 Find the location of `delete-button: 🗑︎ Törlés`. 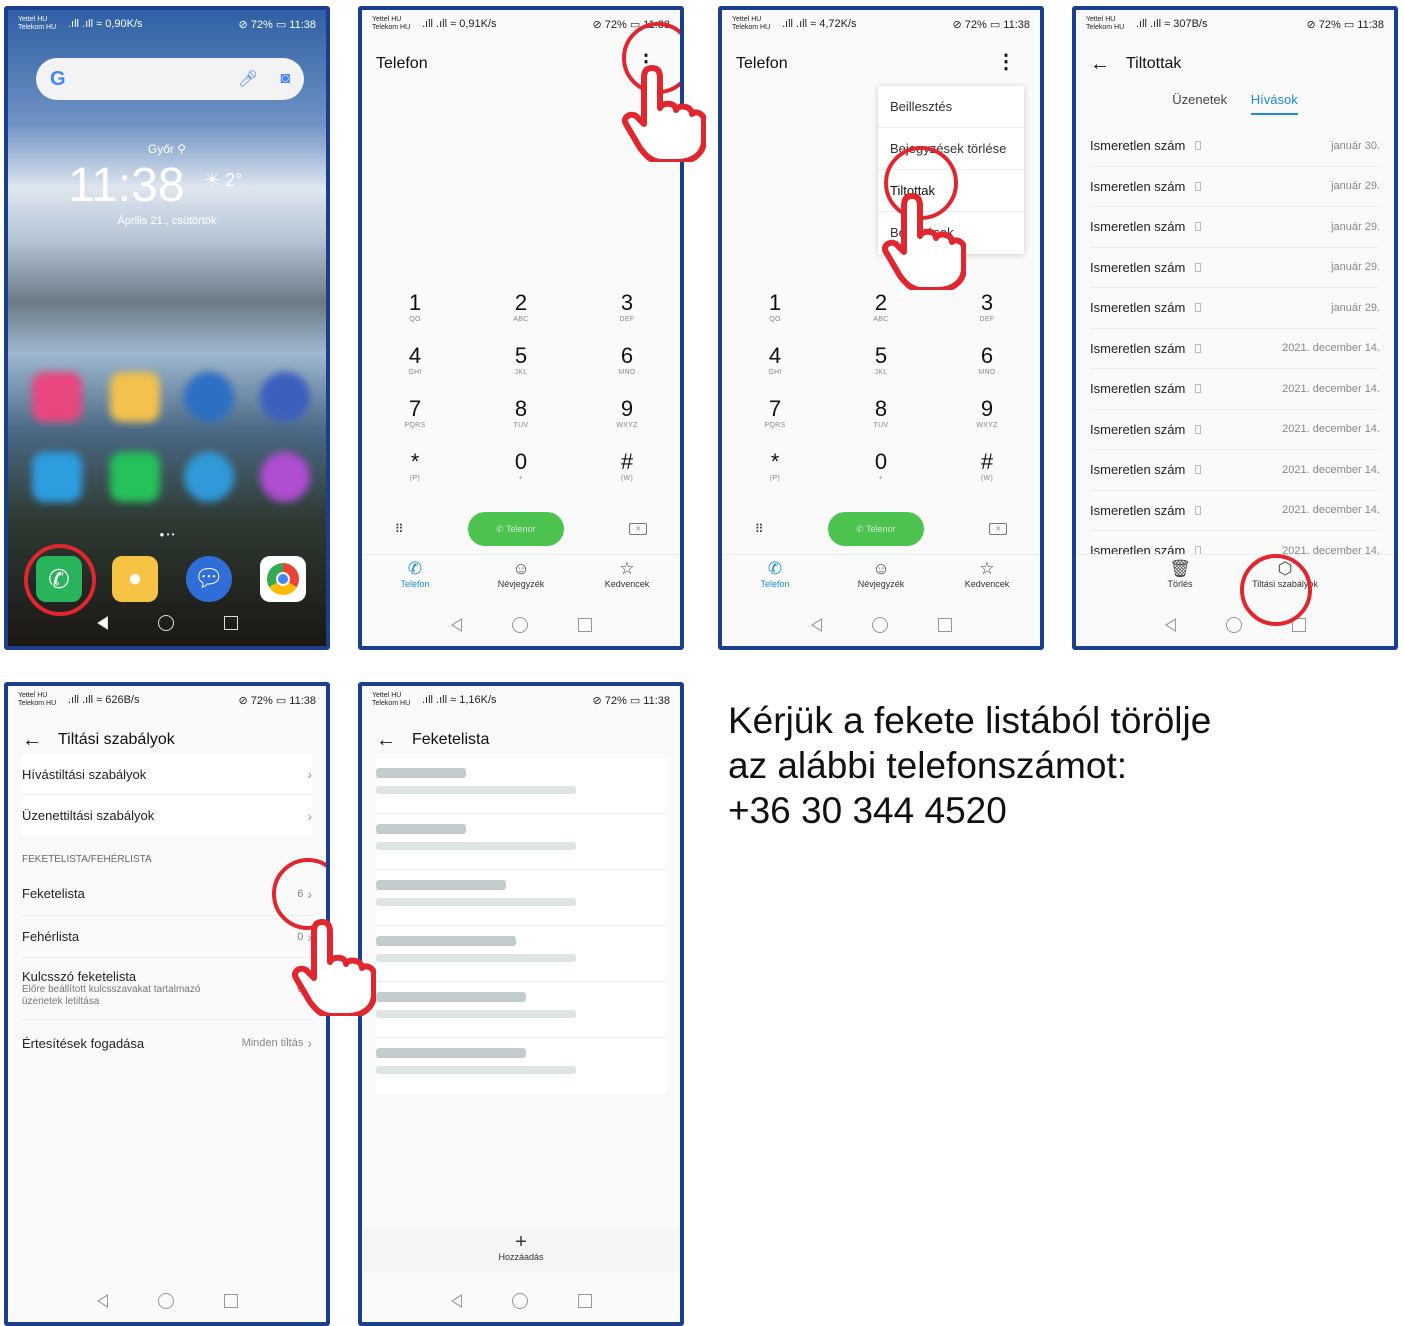

delete-button: 🗑︎ Törlés is located at coordinates (1180, 575).